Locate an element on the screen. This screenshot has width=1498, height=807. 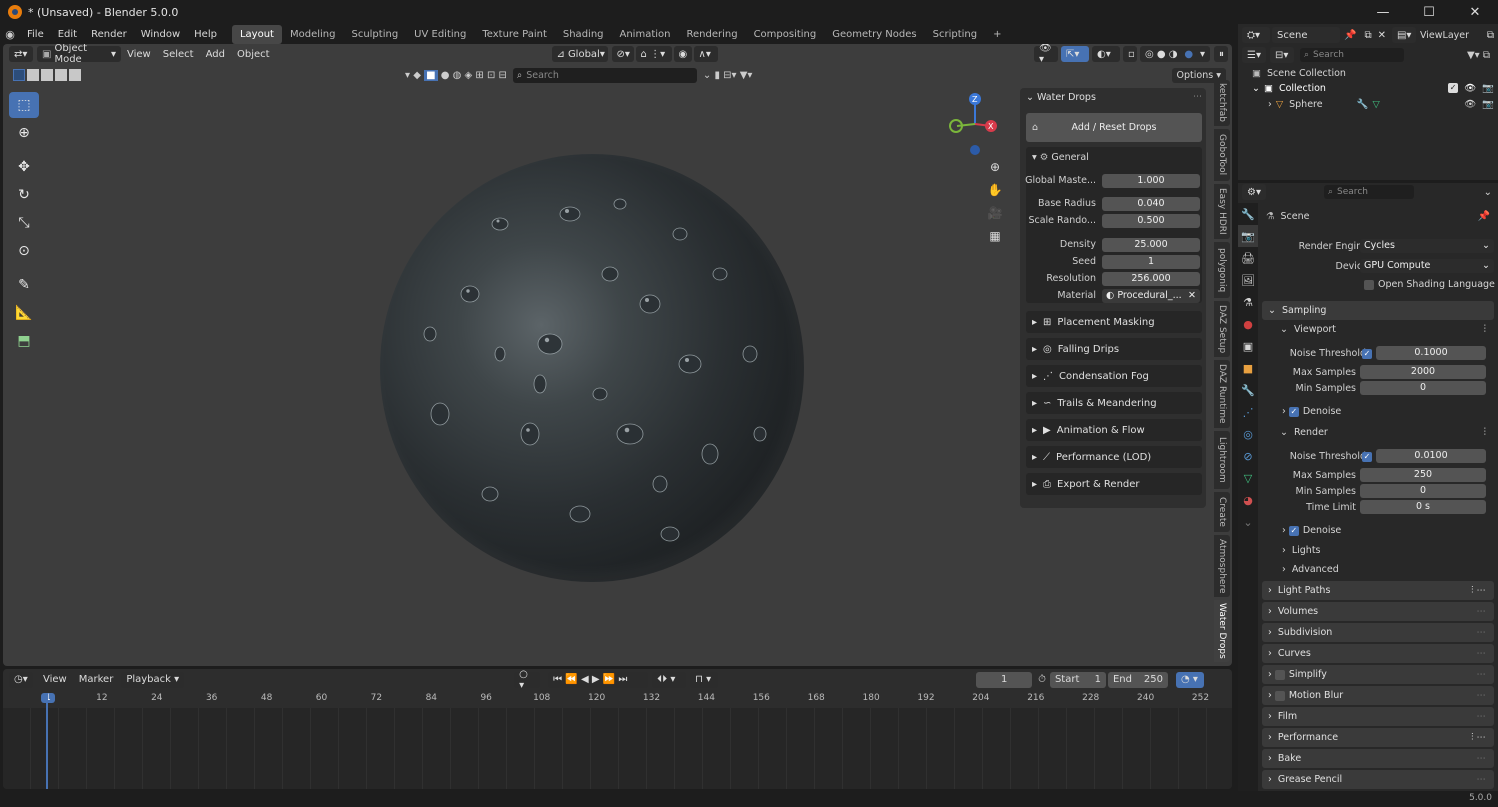
end-frame-field: End 250 is located at coordinates (1137, 679).